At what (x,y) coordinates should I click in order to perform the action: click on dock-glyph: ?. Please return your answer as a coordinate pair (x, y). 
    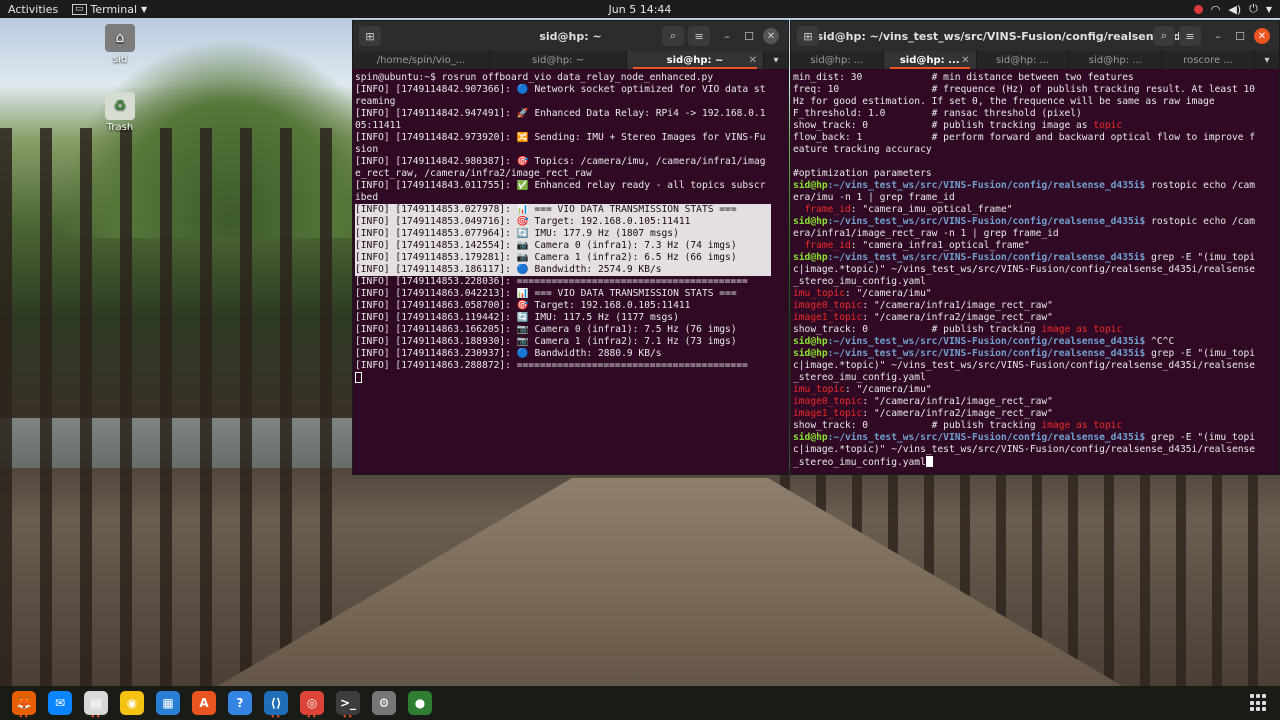
    Looking at the image, I should click on (240, 703).